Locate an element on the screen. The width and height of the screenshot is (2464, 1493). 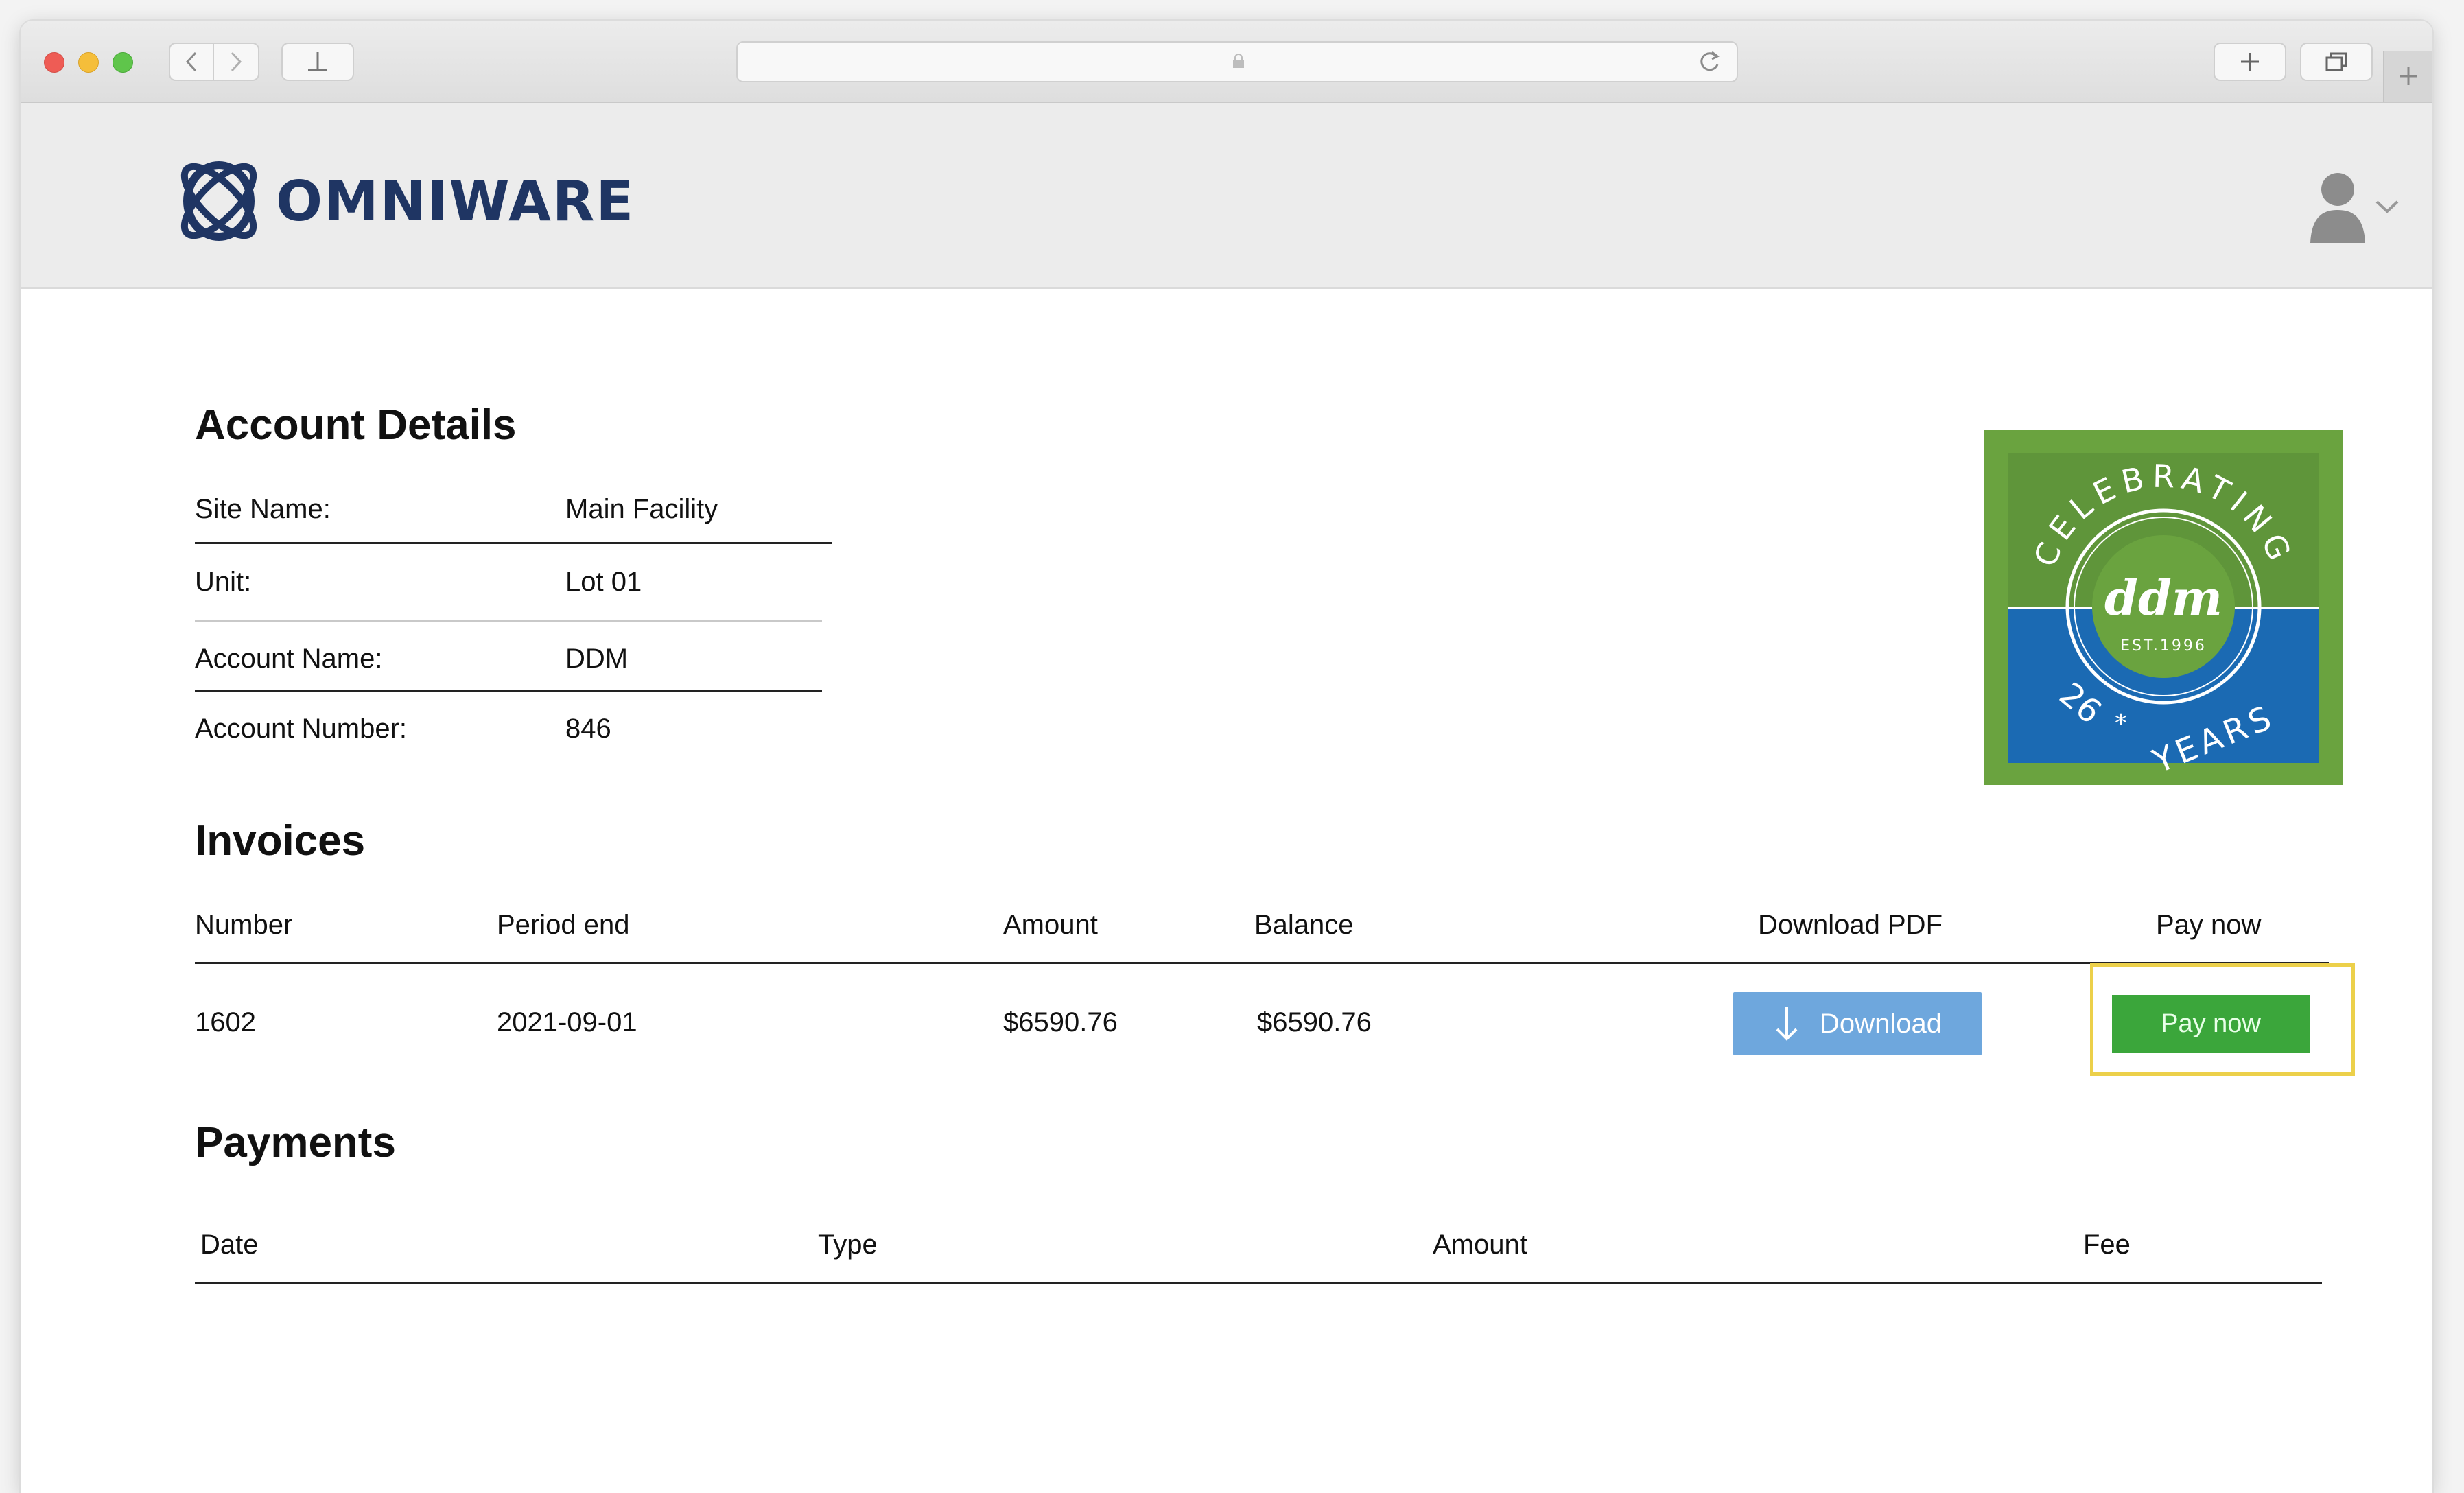
new-tab-button is located at coordinates (2250, 62).